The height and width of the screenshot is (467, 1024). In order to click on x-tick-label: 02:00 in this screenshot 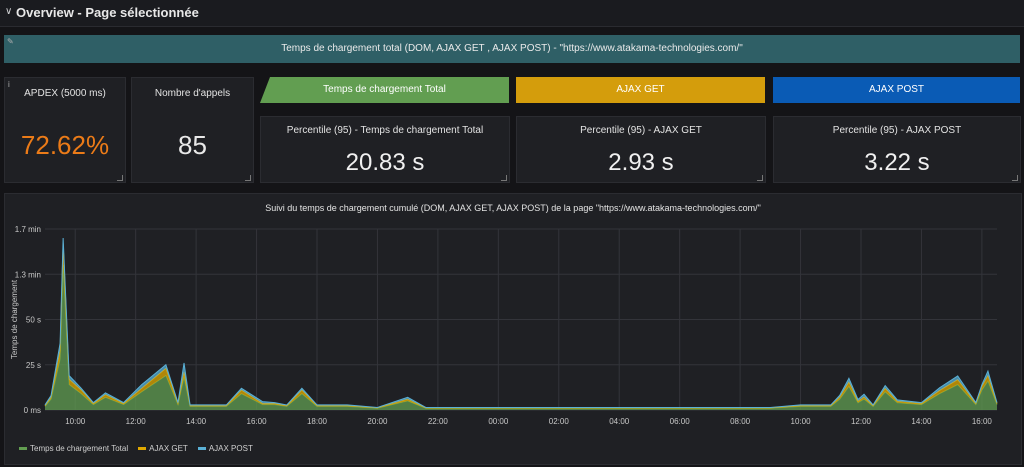, I will do `click(559, 421)`.